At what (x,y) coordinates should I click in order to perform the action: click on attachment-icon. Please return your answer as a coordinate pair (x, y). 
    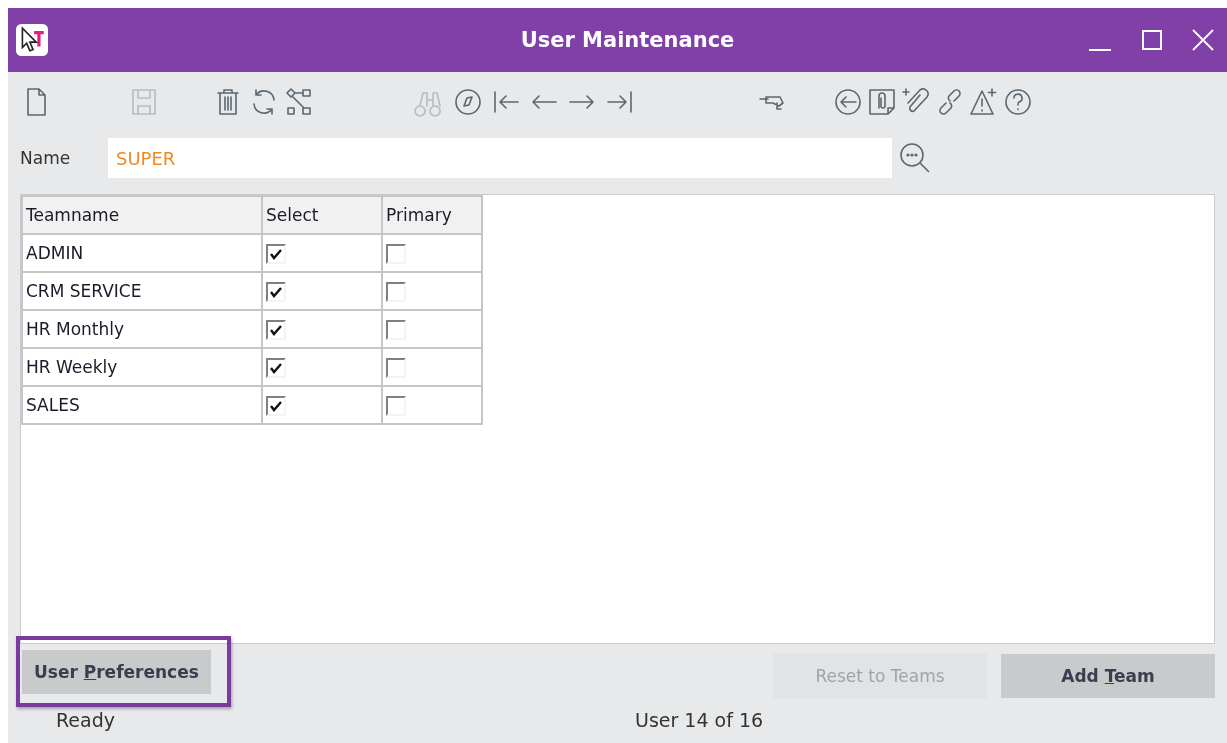
    Looking at the image, I should click on (882, 102).